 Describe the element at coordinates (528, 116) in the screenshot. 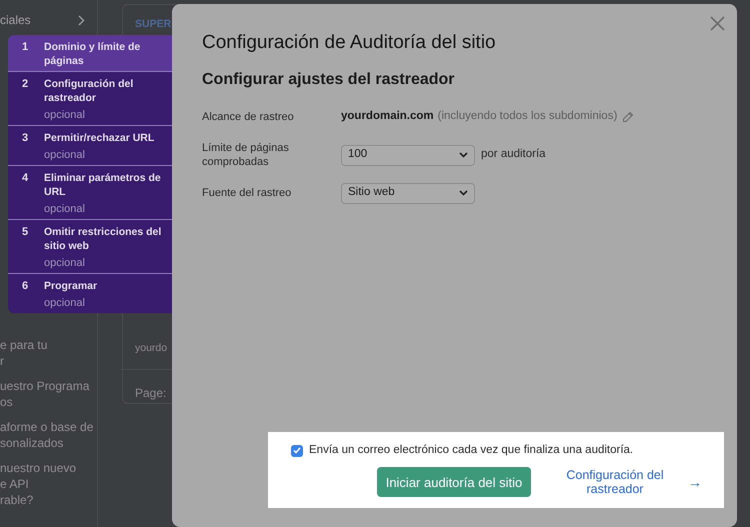

I see `scope-note: (incluyendo todos los subdominios)` at that location.